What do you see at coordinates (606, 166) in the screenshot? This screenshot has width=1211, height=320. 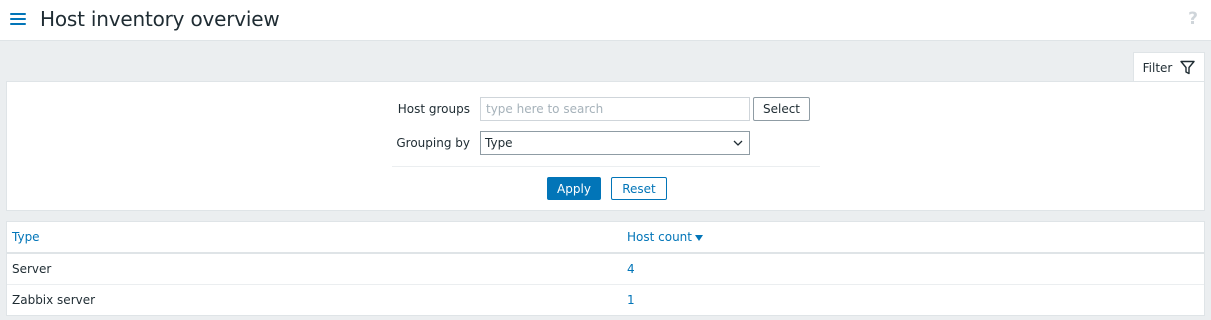 I see `filter-divider` at bounding box center [606, 166].